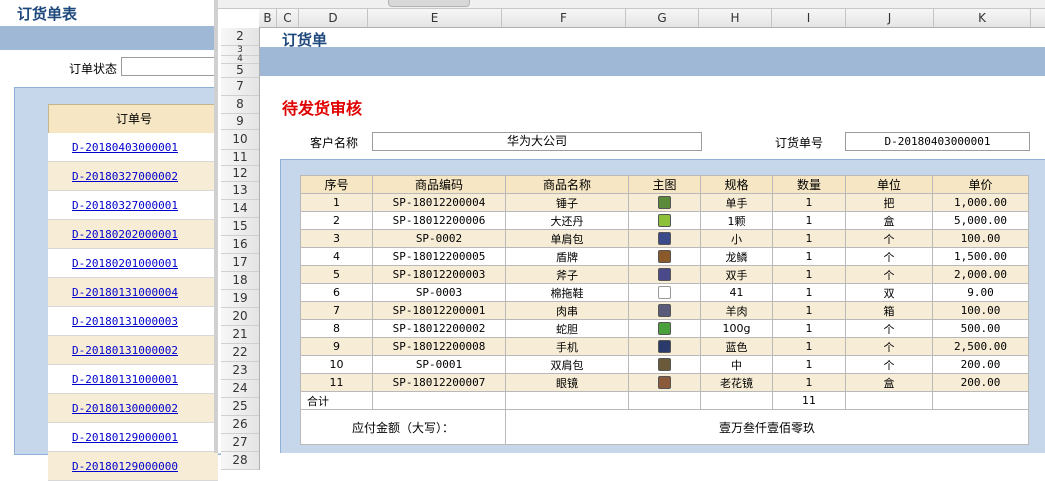 This screenshot has width=1045, height=481. What do you see at coordinates (240, 335) in the screenshot?
I see `row-header: 21` at bounding box center [240, 335].